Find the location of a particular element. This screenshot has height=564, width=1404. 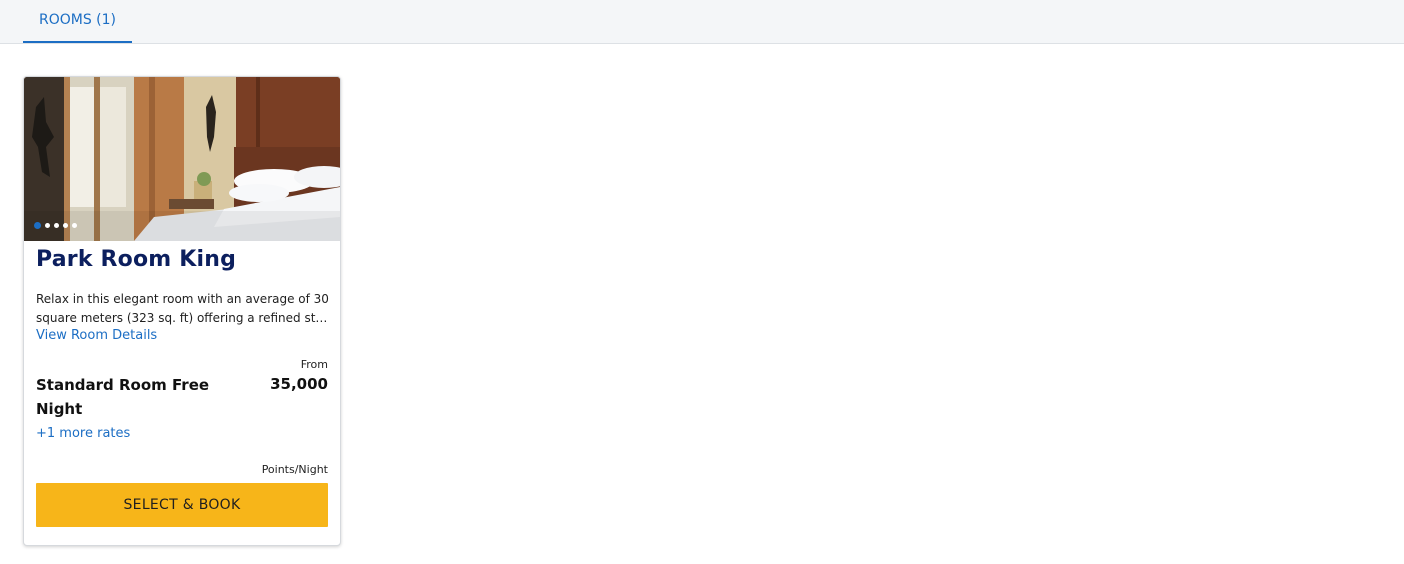

price-unit-label: Points/Night is located at coordinates (294, 469).